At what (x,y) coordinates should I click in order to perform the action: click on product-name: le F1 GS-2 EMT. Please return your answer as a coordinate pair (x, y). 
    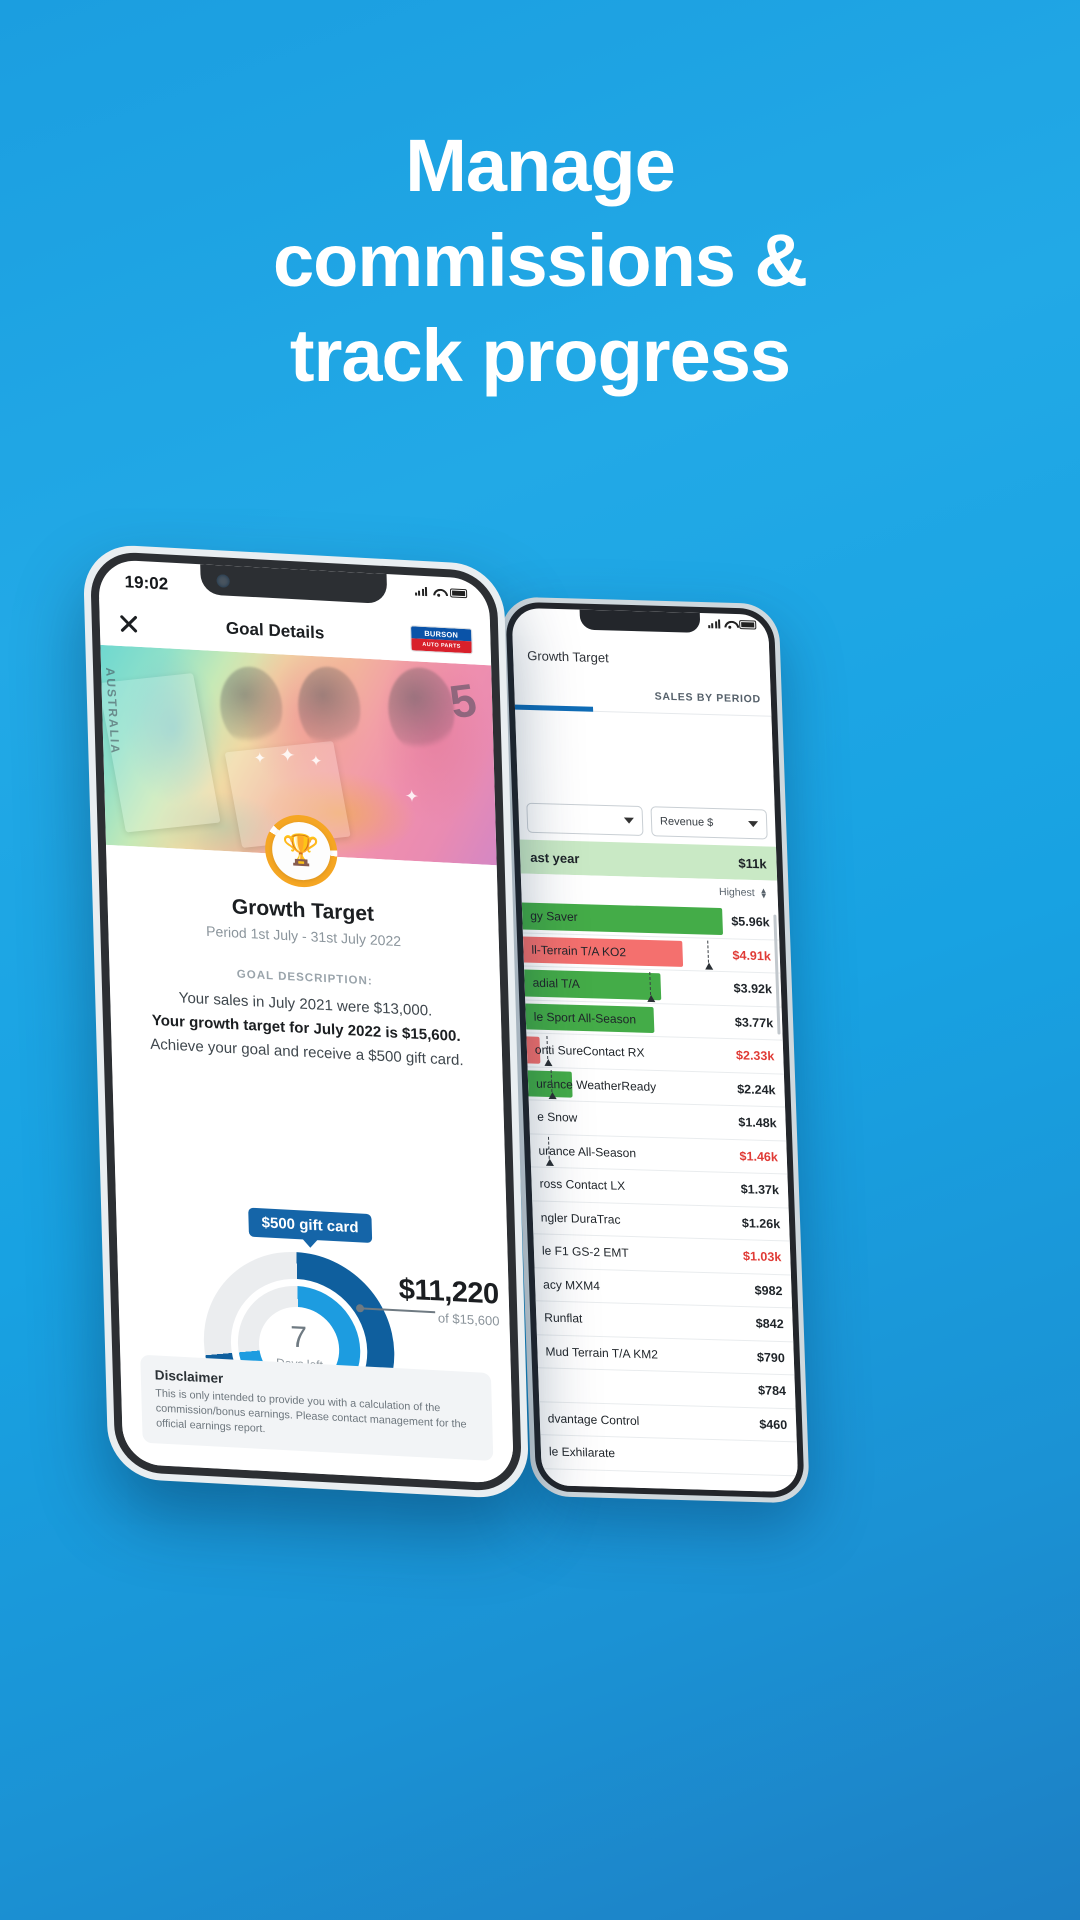
    Looking at the image, I should click on (585, 1252).